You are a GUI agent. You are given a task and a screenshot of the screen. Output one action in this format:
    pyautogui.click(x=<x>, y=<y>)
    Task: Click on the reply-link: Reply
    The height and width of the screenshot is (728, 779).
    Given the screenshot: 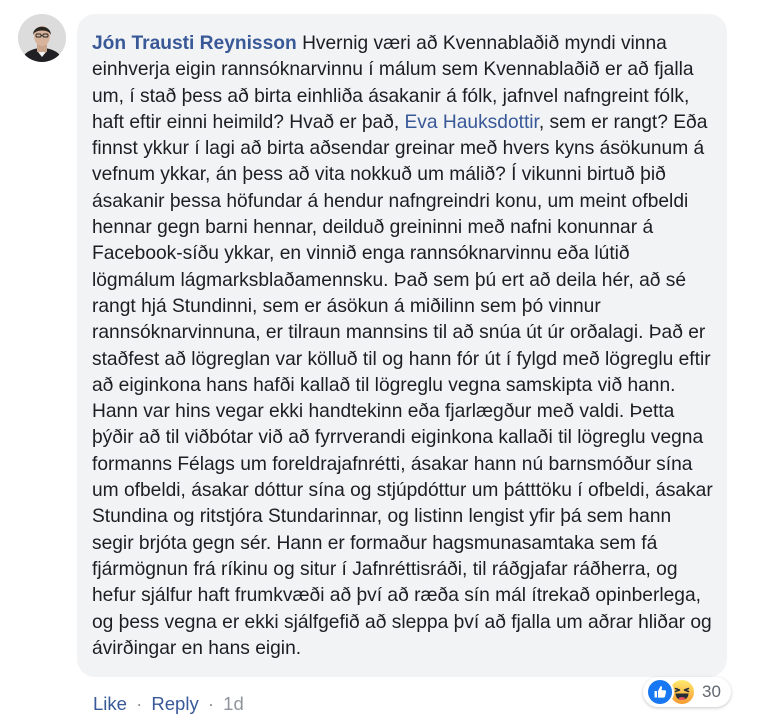 What is the action you would take?
    pyautogui.click(x=174, y=703)
    